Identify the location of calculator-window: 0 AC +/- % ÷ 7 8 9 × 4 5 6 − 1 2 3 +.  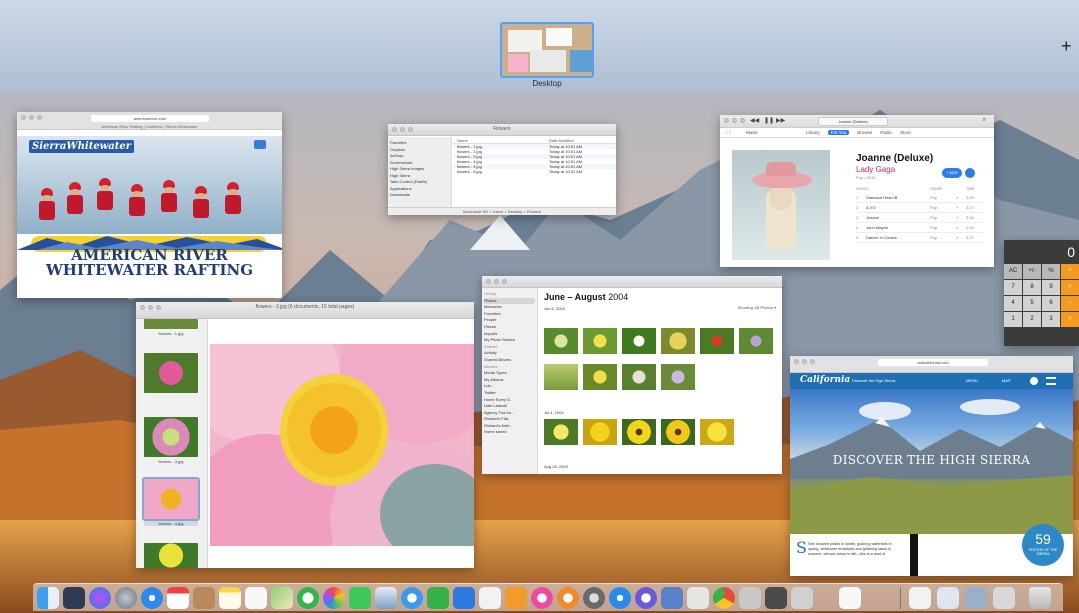
(1041, 293).